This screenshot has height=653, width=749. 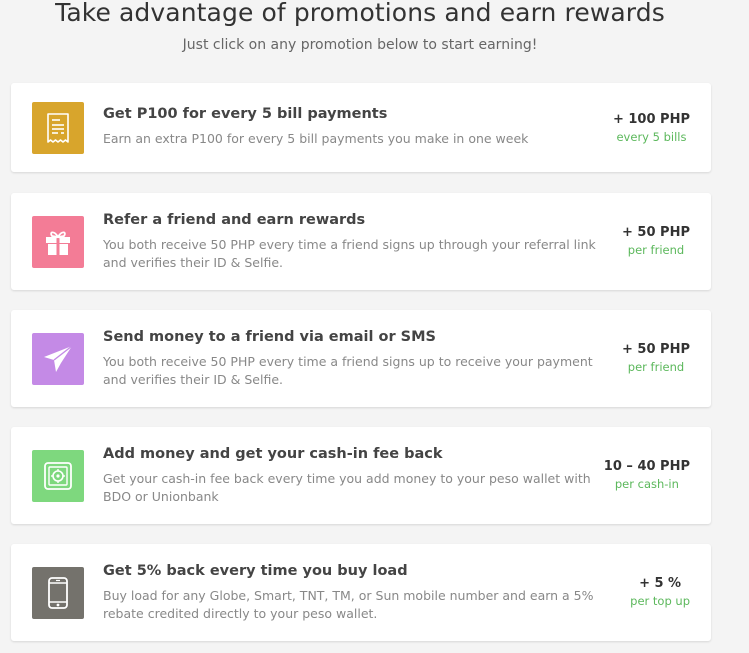 I want to click on receipt-icon, so click(x=58, y=128).